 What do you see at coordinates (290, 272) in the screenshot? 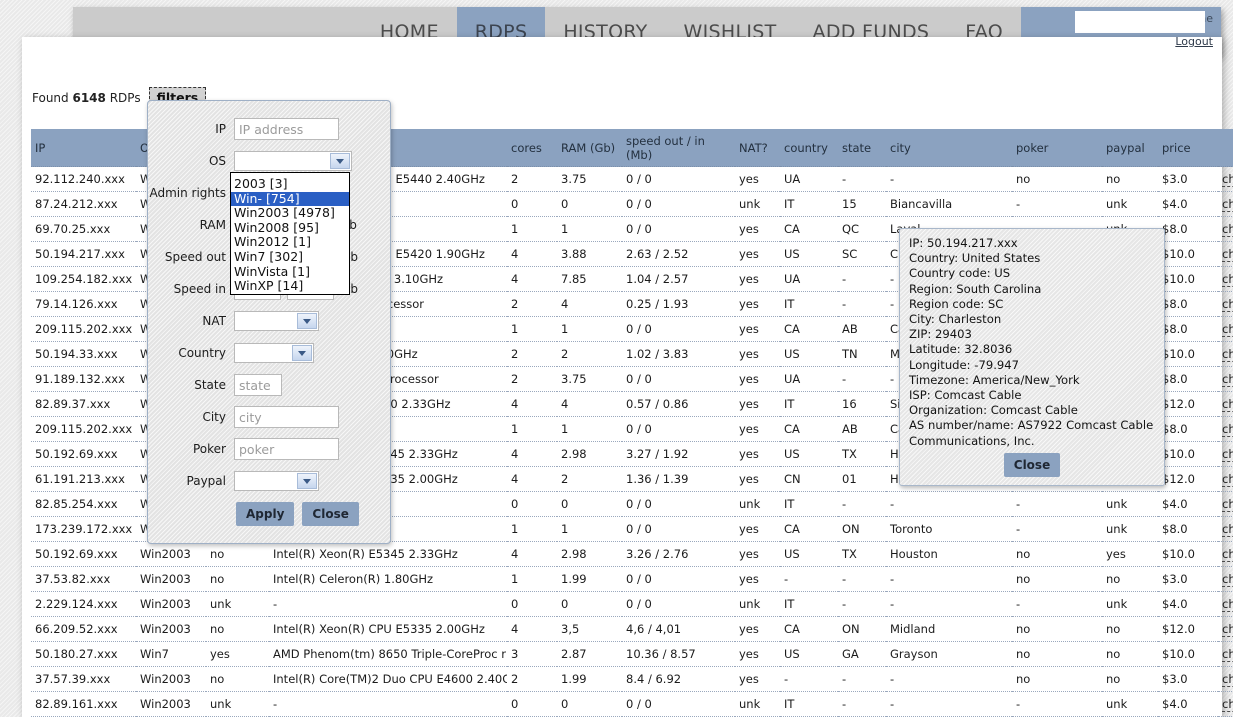
I see `os-dropdown-option: WinVista [1]` at bounding box center [290, 272].